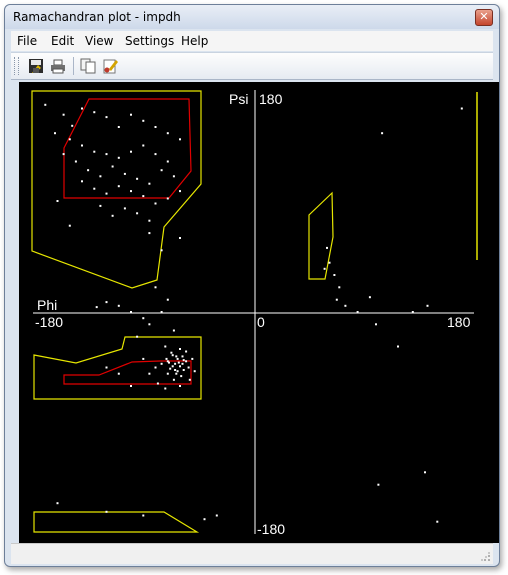  What do you see at coordinates (99, 41) in the screenshot?
I see `menu-view: View` at bounding box center [99, 41].